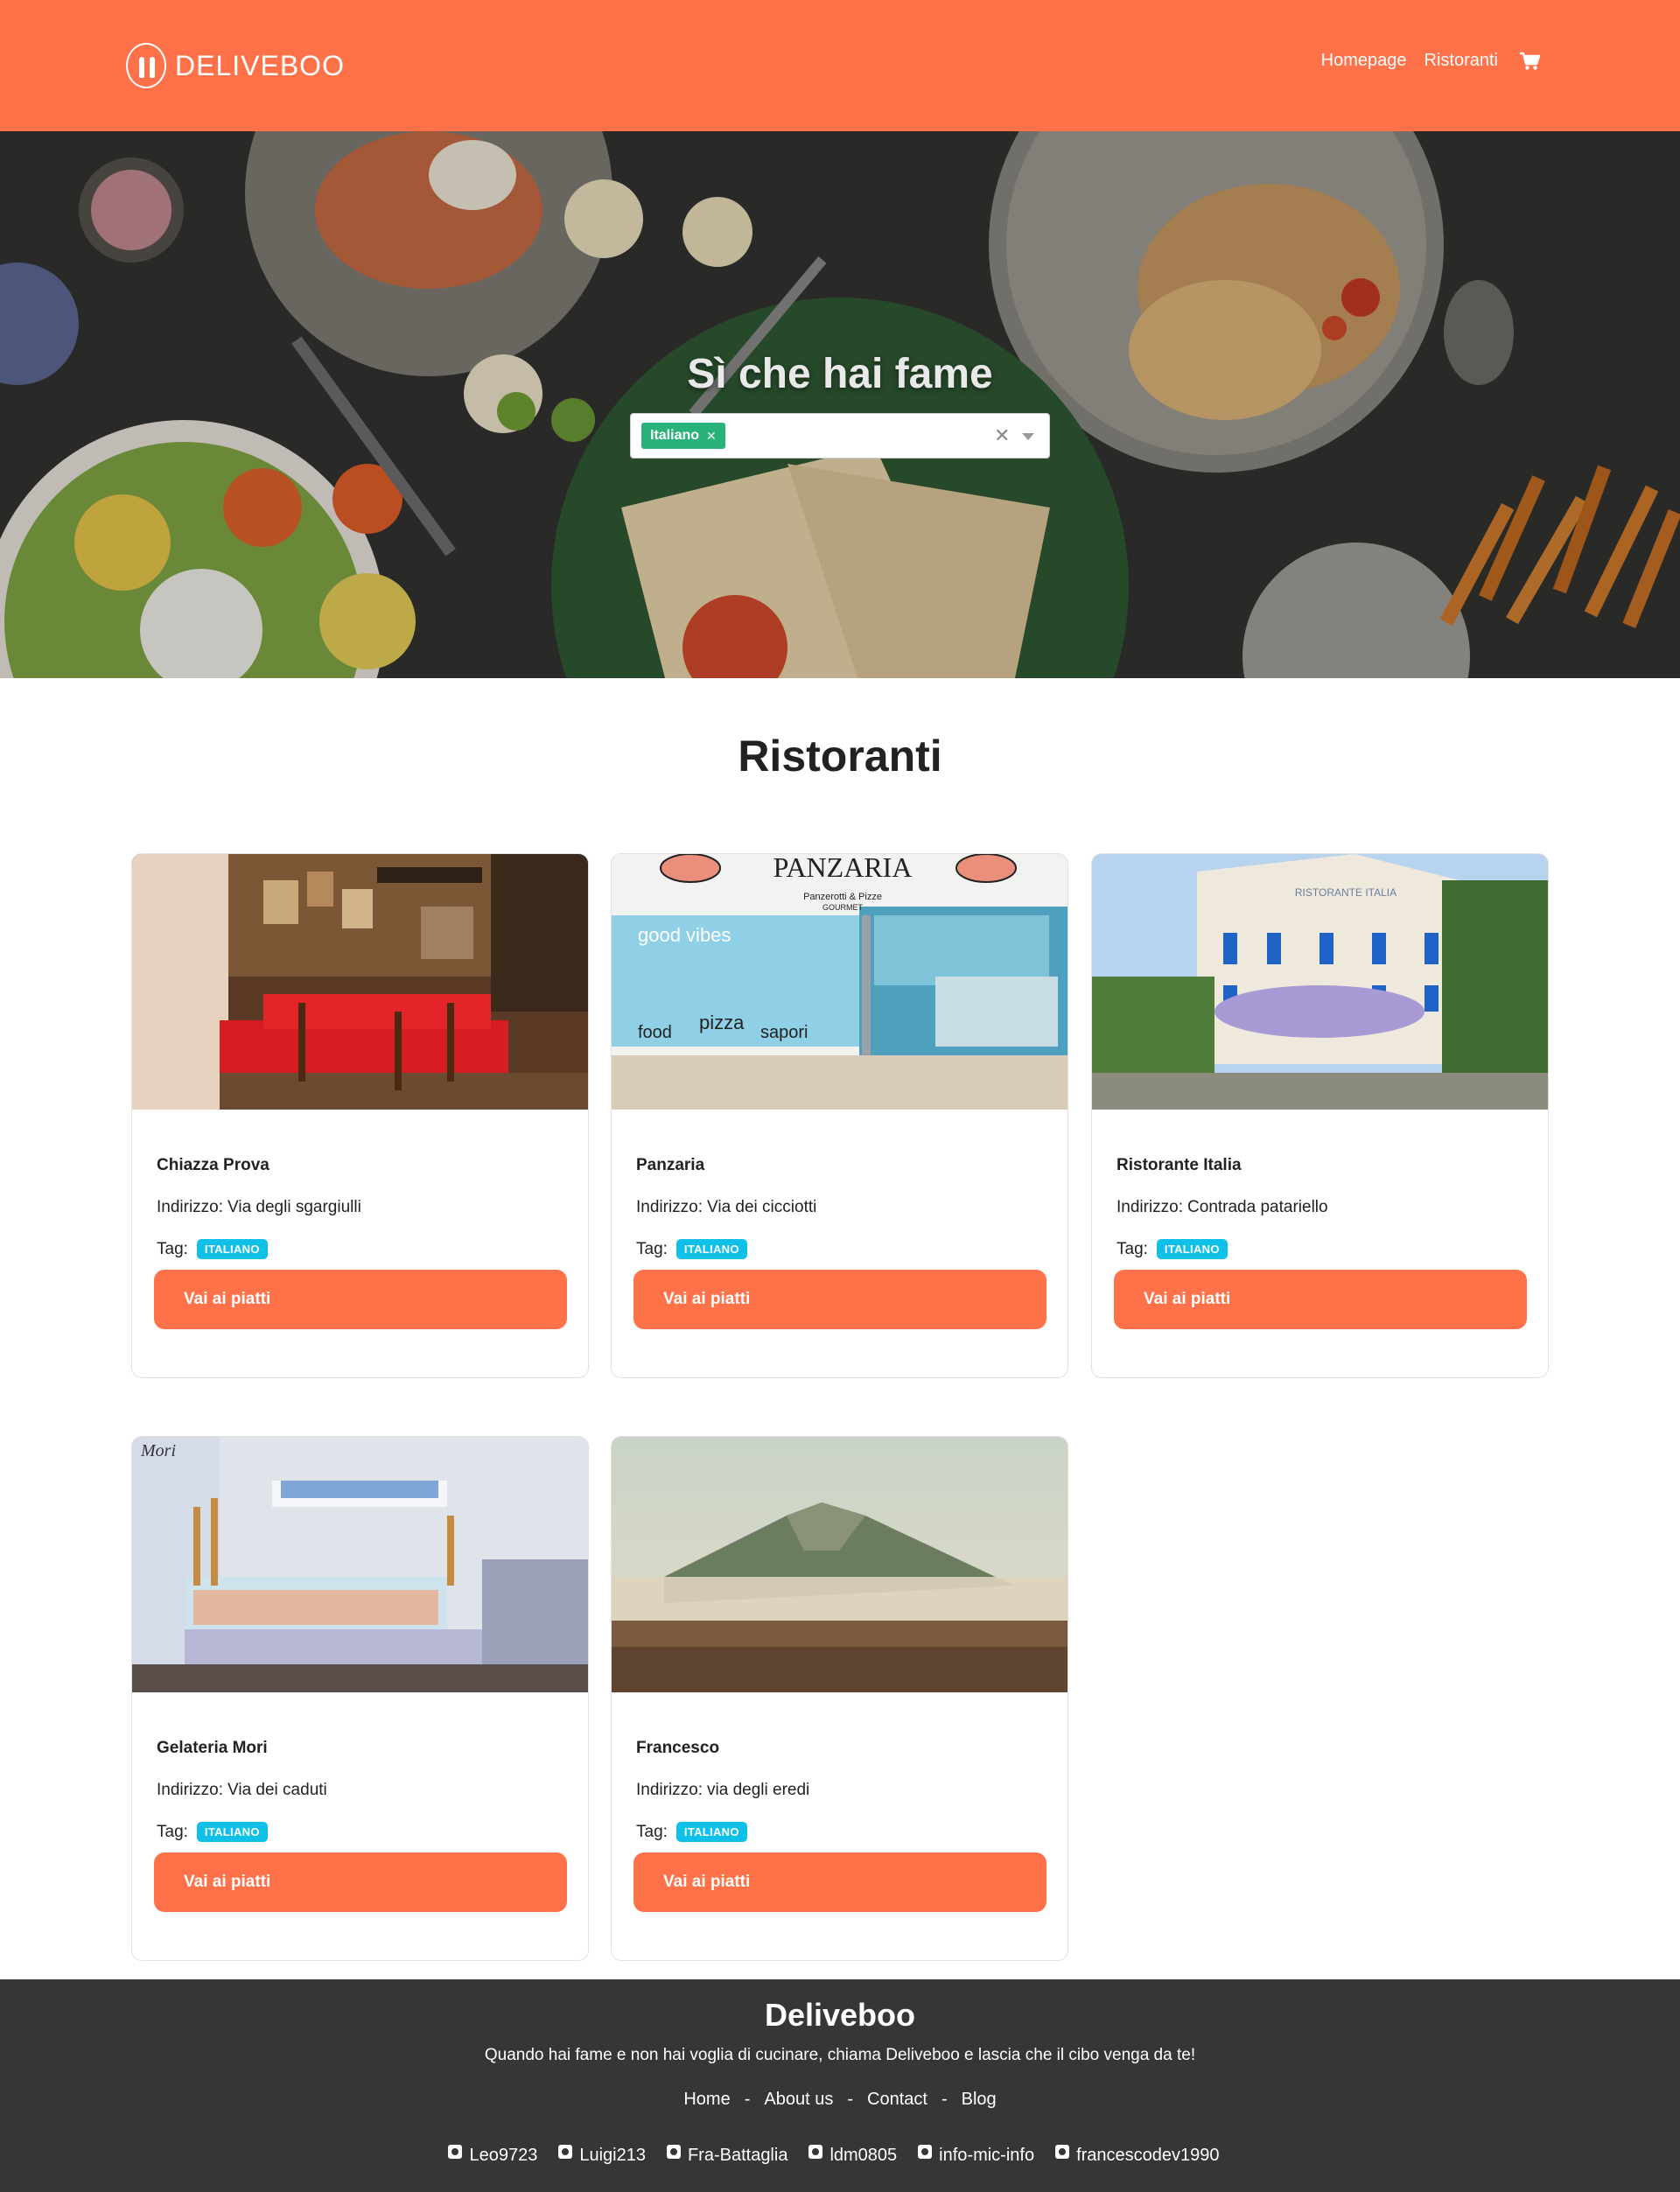  Describe the element at coordinates (1002, 436) in the screenshot. I see `clear-icon: ✕` at that location.